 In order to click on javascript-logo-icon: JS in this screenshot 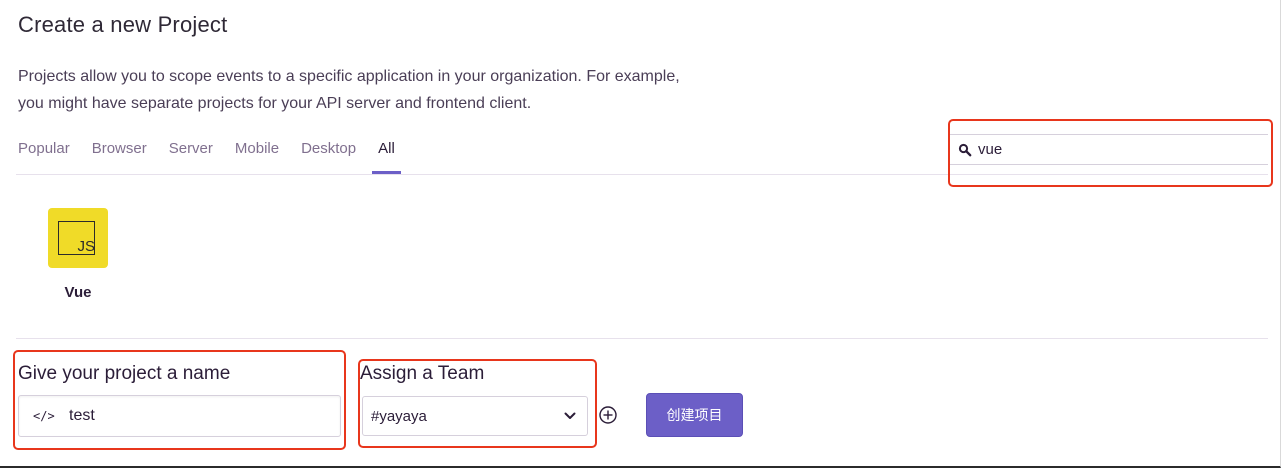, I will do `click(78, 238)`.